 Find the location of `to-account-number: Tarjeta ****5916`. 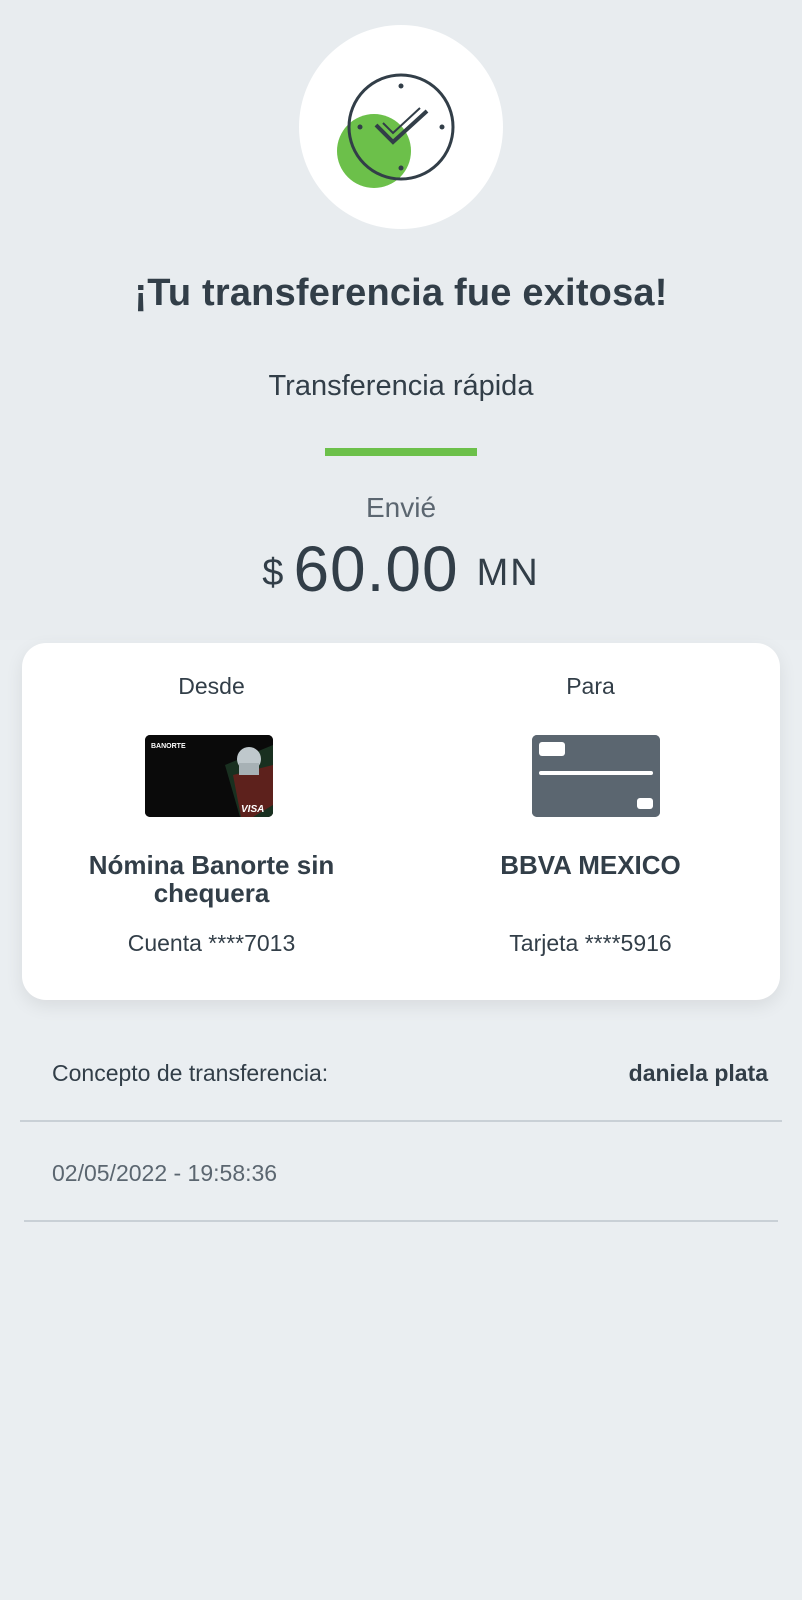

to-account-number: Tarjeta ****5916 is located at coordinates (590, 943).